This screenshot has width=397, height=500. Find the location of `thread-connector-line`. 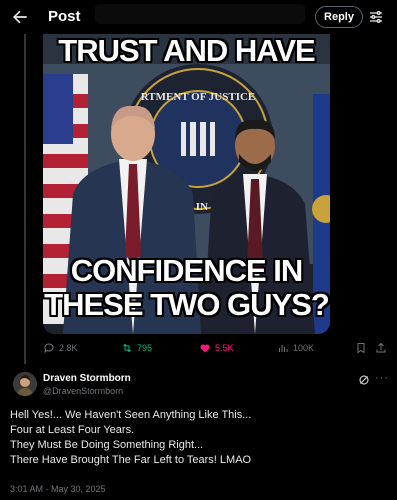

thread-connector-line is located at coordinates (25, 199).